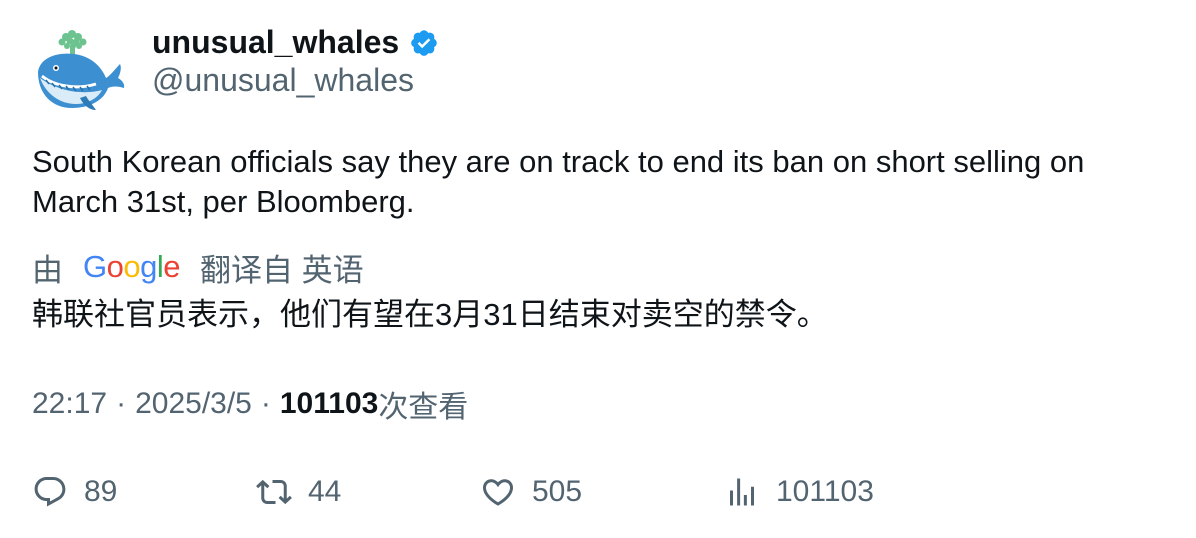 The image size is (1196, 538). I want to click on retweet-count: 44, so click(325, 491).